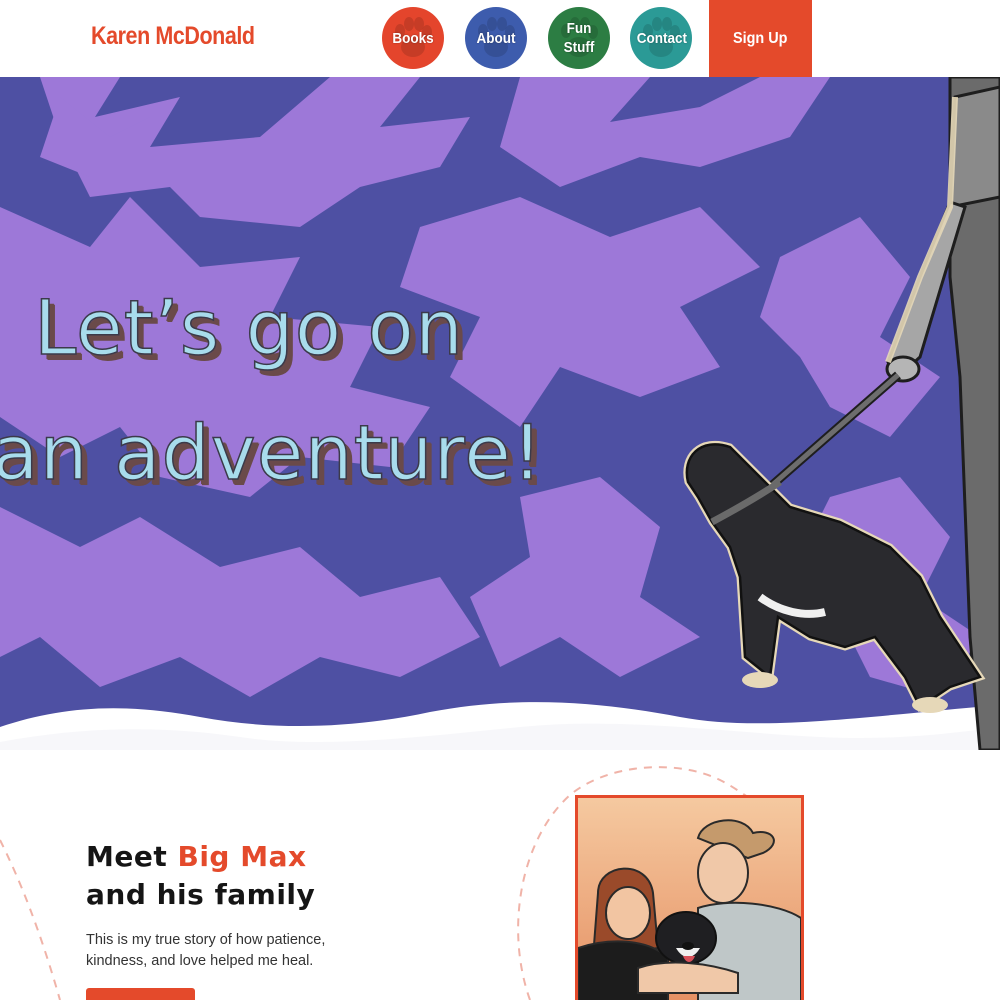 The height and width of the screenshot is (1000, 1000). Describe the element at coordinates (242, 856) in the screenshot. I see `meet-title-highlight: Big Max` at that location.